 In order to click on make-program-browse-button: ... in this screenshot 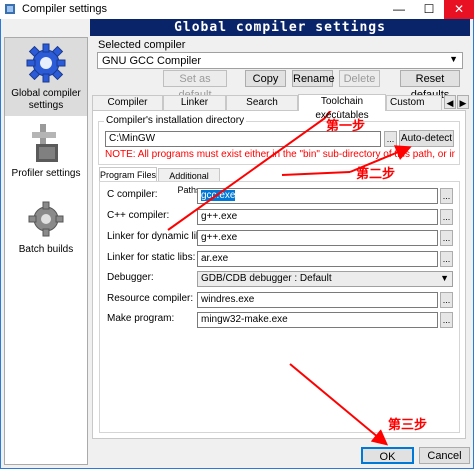, I will do `click(446, 320)`.